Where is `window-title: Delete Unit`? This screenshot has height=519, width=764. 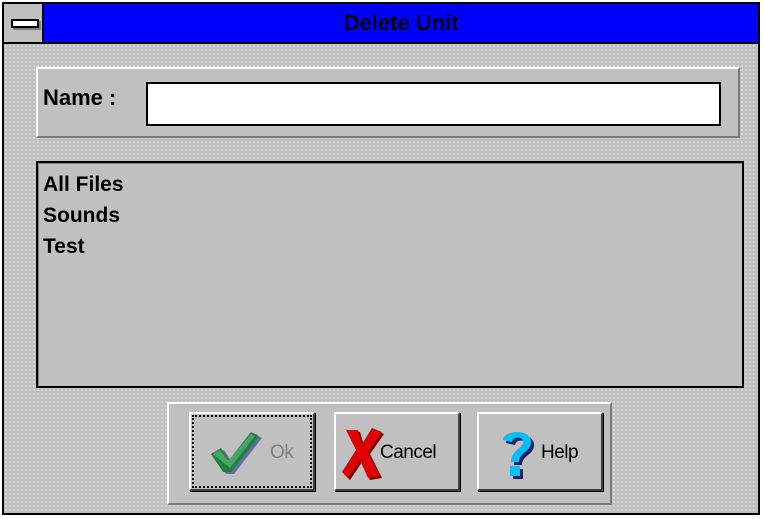
window-title: Delete Unit is located at coordinates (401, 22).